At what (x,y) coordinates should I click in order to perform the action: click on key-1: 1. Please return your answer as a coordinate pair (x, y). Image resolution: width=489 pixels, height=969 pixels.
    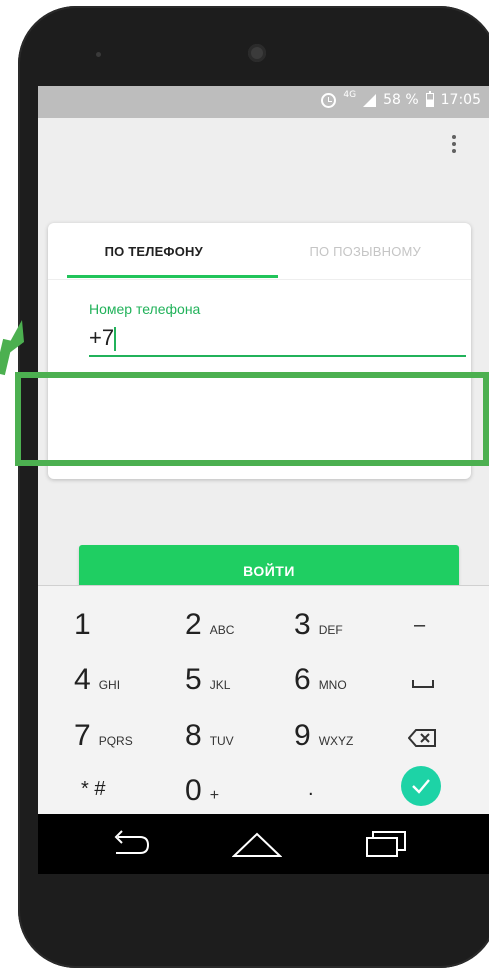
    Looking at the image, I should click on (82, 625).